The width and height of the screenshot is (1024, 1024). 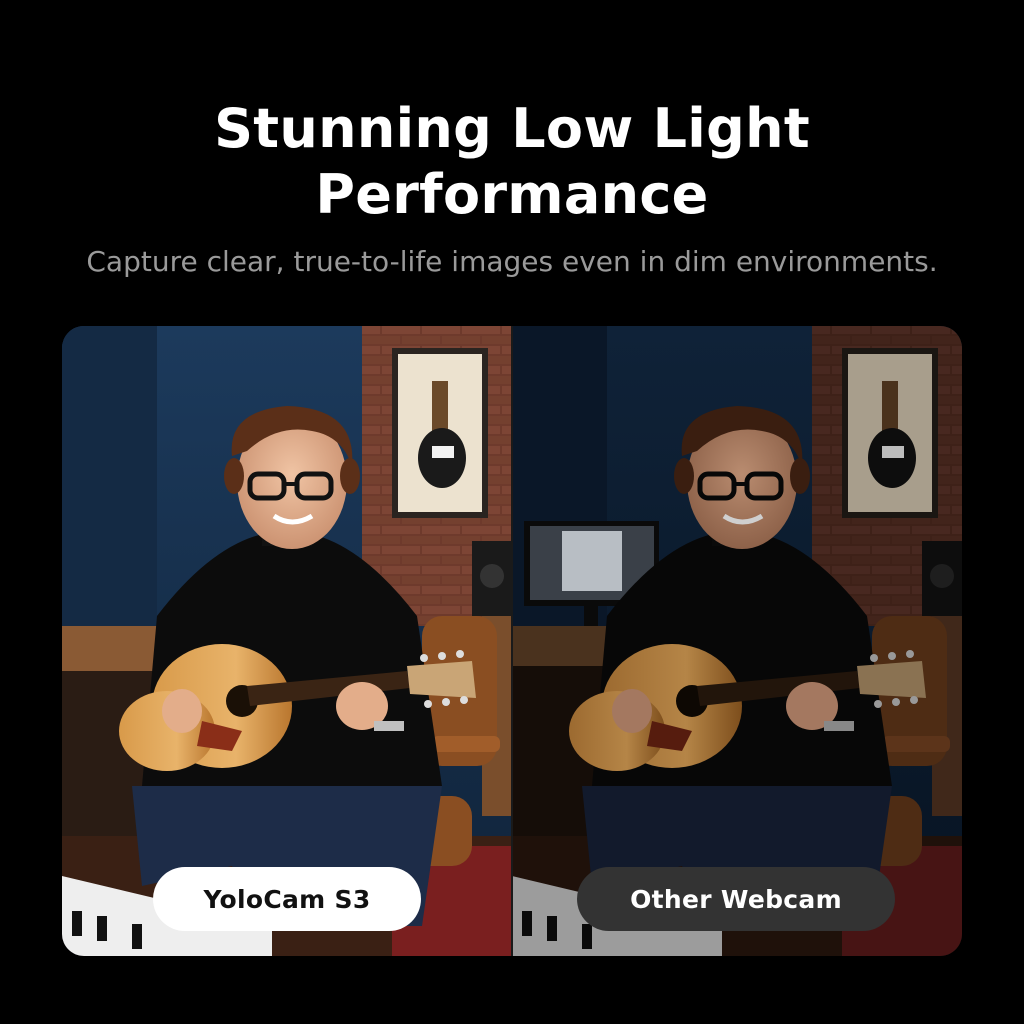 I want to click on comparison-divider, so click(x=512, y=641).